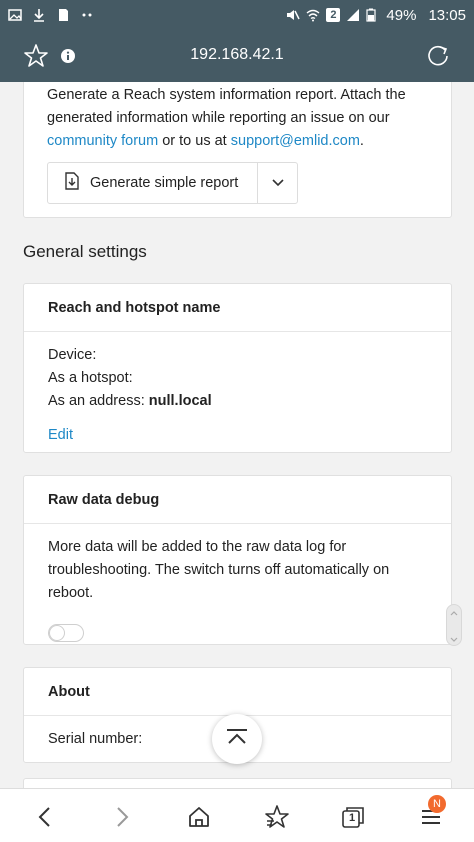 The image size is (474, 842). I want to click on community-forum-link: community forum, so click(102, 141).